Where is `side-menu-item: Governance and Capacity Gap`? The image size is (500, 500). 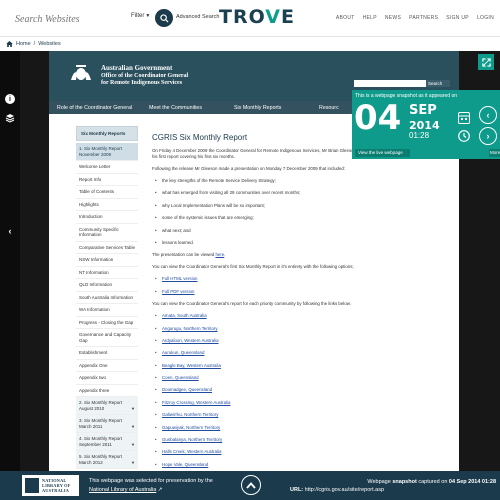 side-menu-item: Governance and Capacity Gap is located at coordinates (107, 338).